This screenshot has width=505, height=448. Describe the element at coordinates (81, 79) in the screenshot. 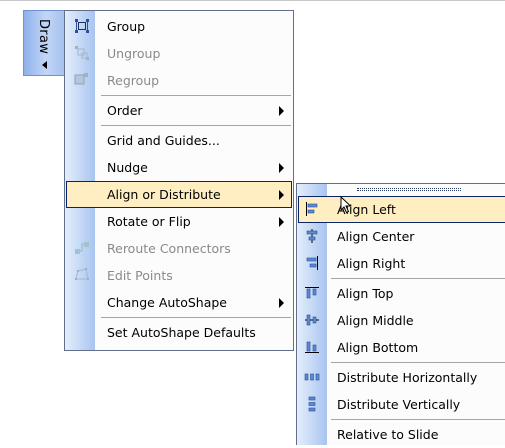

I see `regroup-icon` at that location.